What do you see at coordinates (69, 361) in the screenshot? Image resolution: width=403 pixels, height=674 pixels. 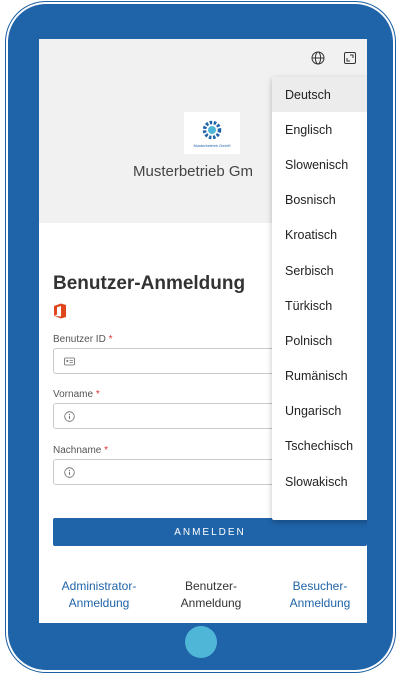 I see `id-card-icon` at bounding box center [69, 361].